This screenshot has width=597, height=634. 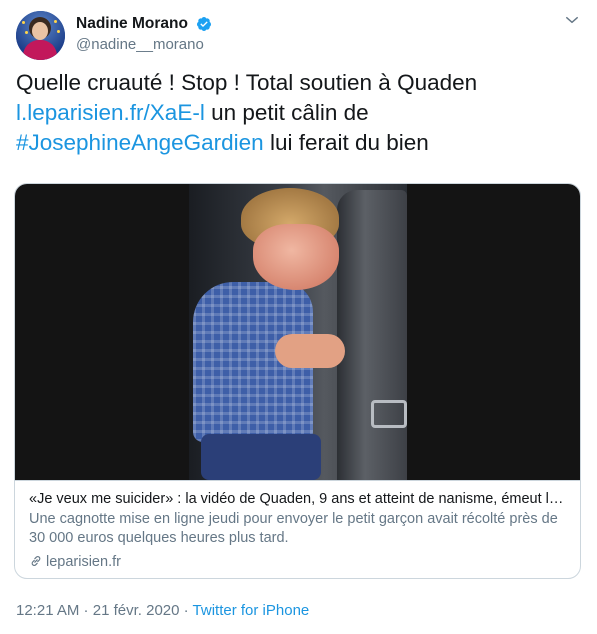 I want to click on tweet-text-segment: un petit câlin de, so click(x=286, y=112).